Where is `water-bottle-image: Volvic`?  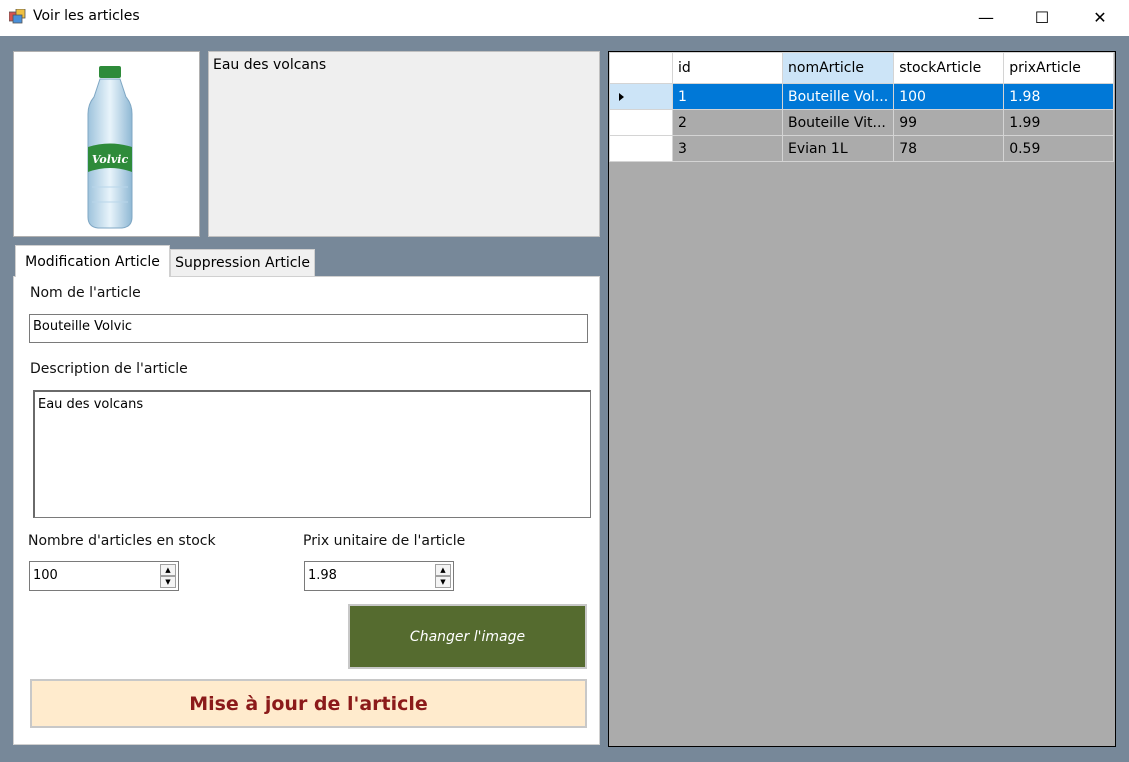
water-bottle-image: Volvic is located at coordinates (110, 147).